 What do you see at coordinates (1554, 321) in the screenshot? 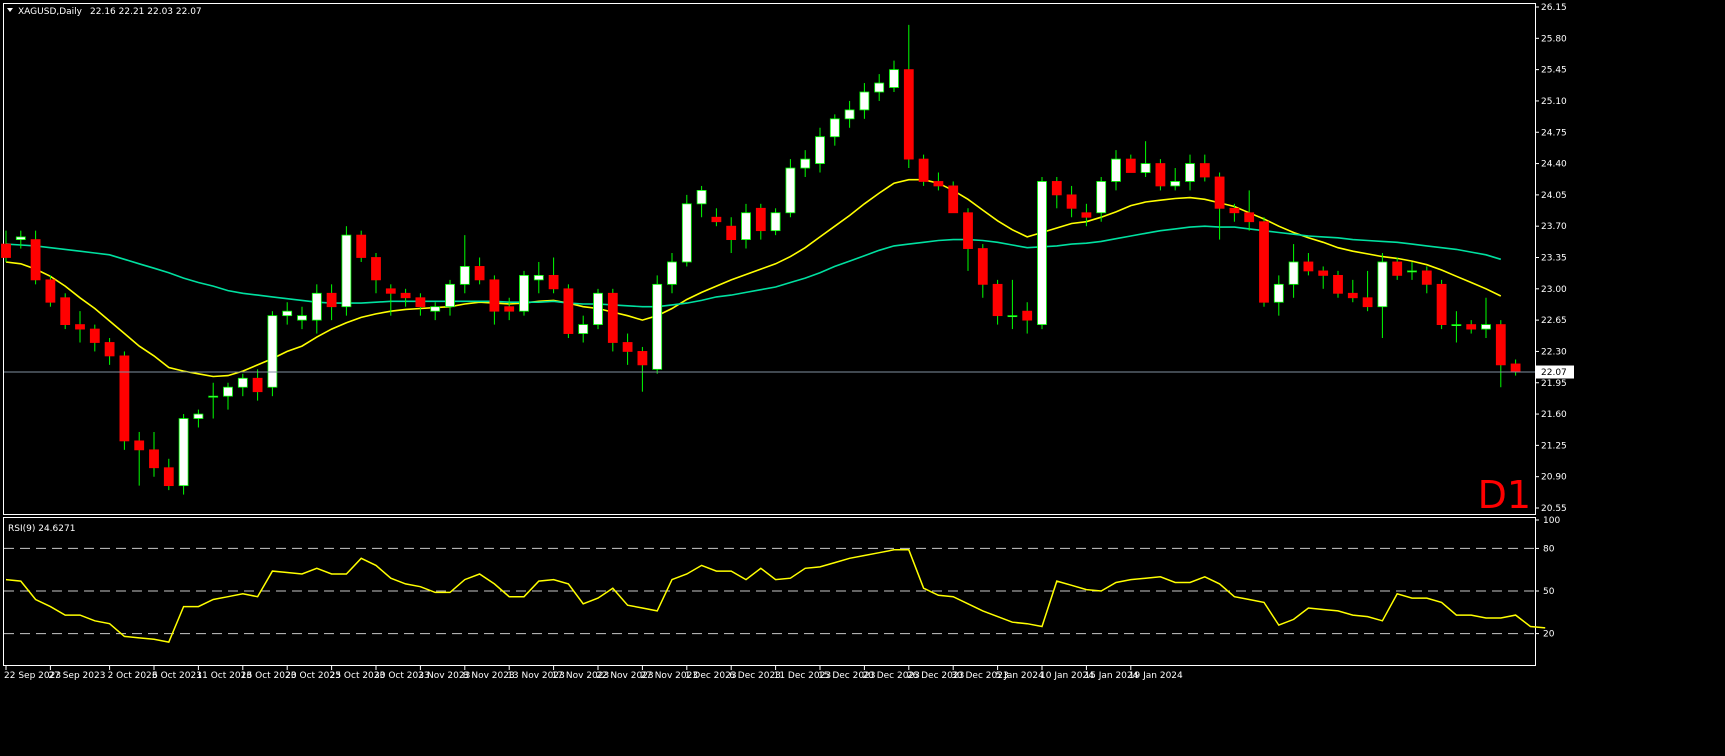
I see `price-tick-label: 22.65` at bounding box center [1554, 321].